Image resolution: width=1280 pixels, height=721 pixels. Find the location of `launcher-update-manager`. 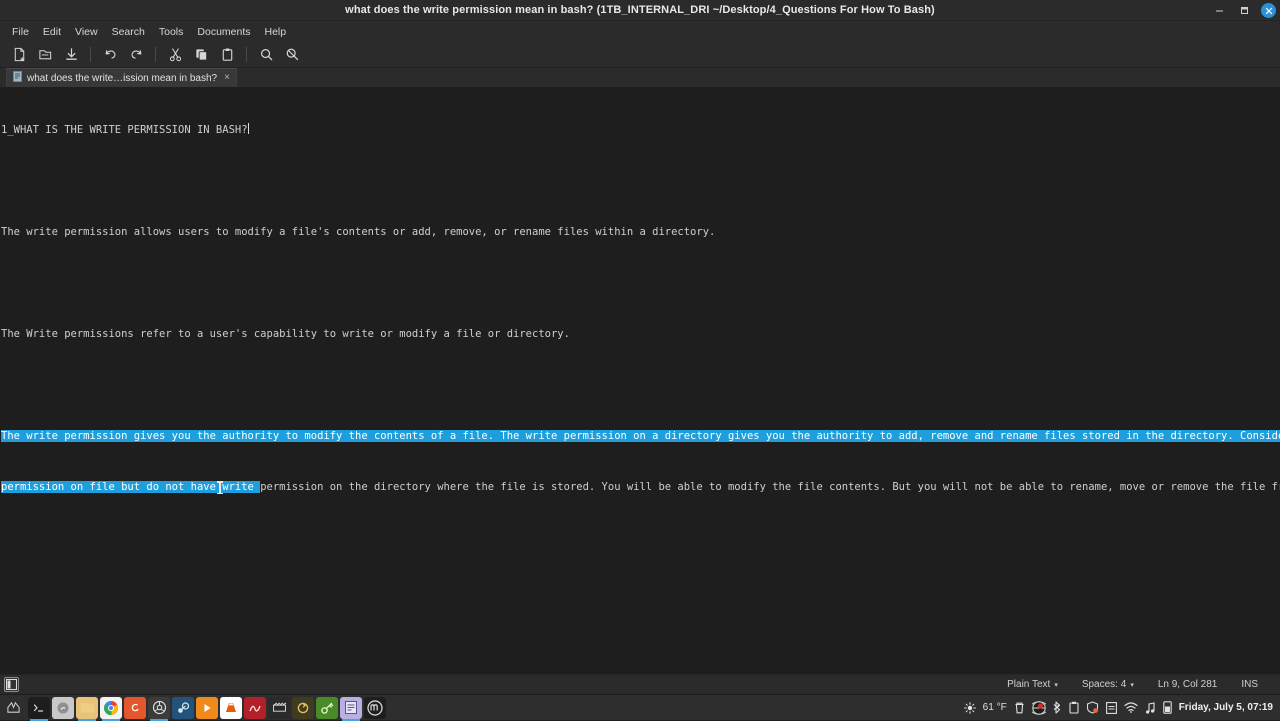

launcher-update-manager is located at coordinates (303, 708).